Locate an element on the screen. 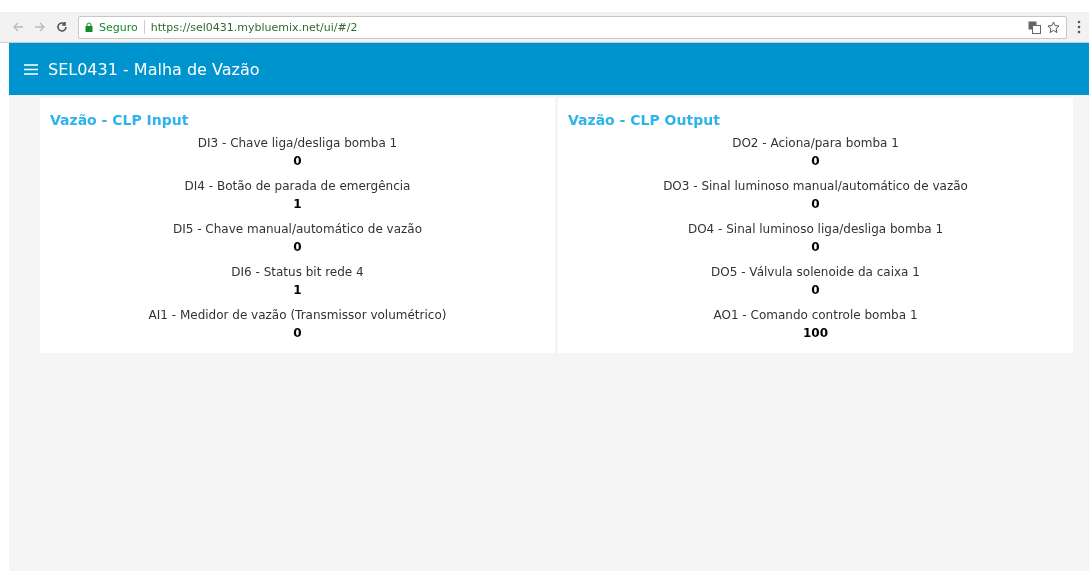  panel-title: Vazão - CLP Input is located at coordinates (119, 120).